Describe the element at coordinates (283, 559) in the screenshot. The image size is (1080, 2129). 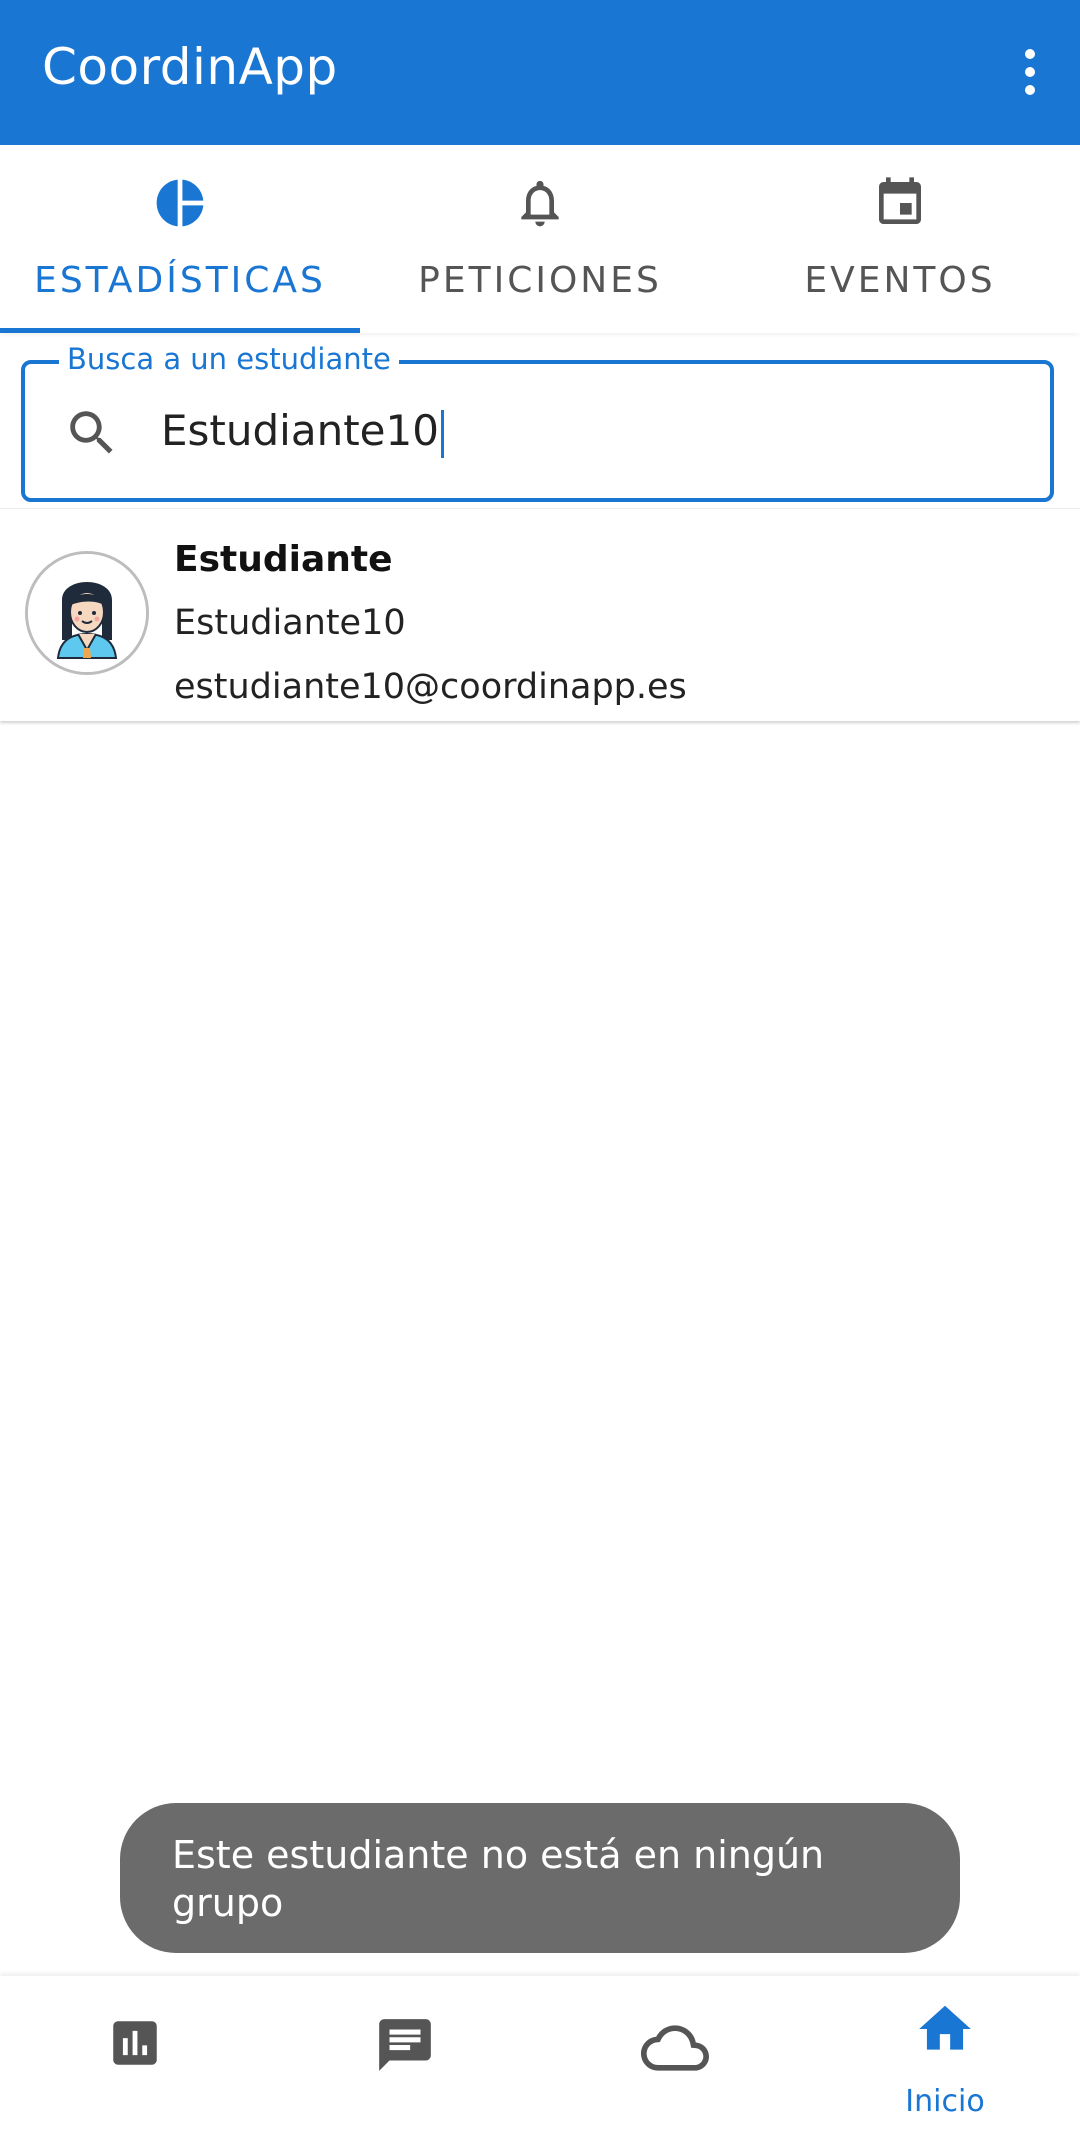
I see `result-role: Estudiante` at that location.